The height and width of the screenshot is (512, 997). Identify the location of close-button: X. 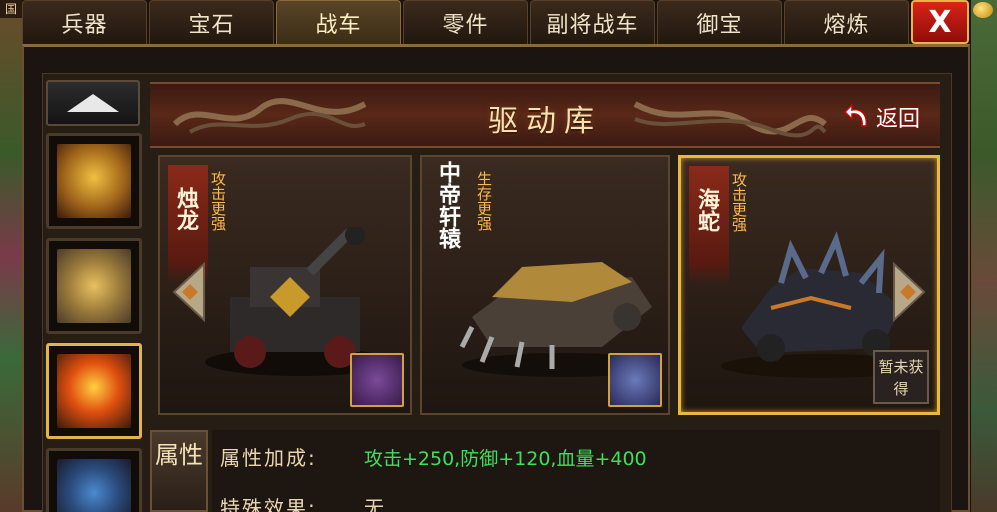
(940, 22).